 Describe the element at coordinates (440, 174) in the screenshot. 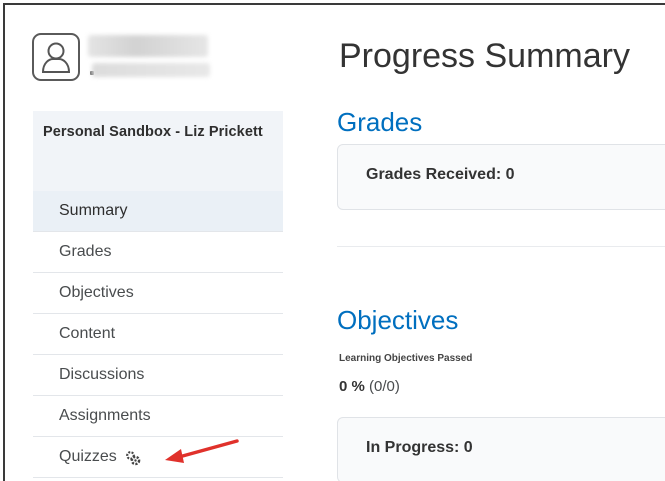

I see `grades-received-text: Grades Received: 0` at that location.